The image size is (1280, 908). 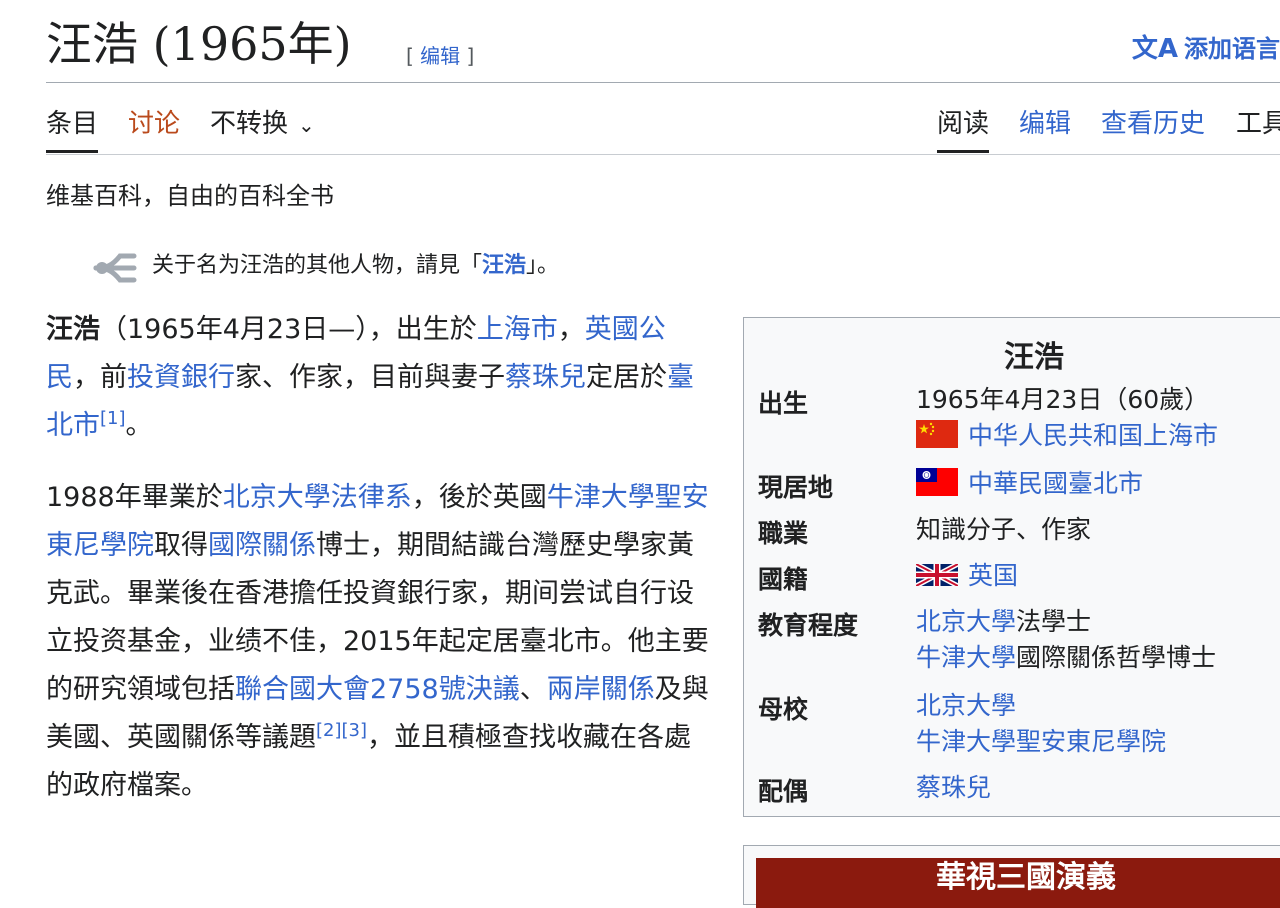 I want to click on career-text: 取得, so click(x=181, y=545).